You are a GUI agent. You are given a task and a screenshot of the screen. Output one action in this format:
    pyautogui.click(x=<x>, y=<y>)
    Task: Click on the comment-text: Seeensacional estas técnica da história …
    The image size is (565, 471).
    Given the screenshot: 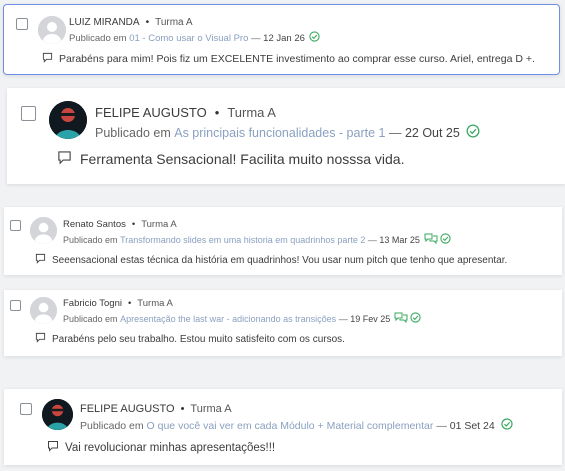 What is the action you would take?
    pyautogui.click(x=280, y=260)
    